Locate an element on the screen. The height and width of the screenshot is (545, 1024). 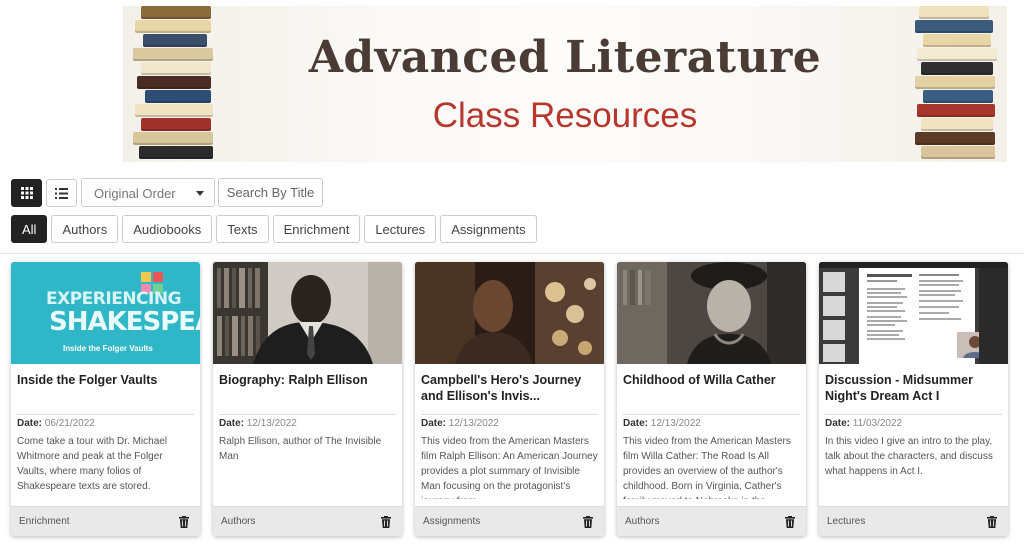
grid-view-button is located at coordinates (26, 193).